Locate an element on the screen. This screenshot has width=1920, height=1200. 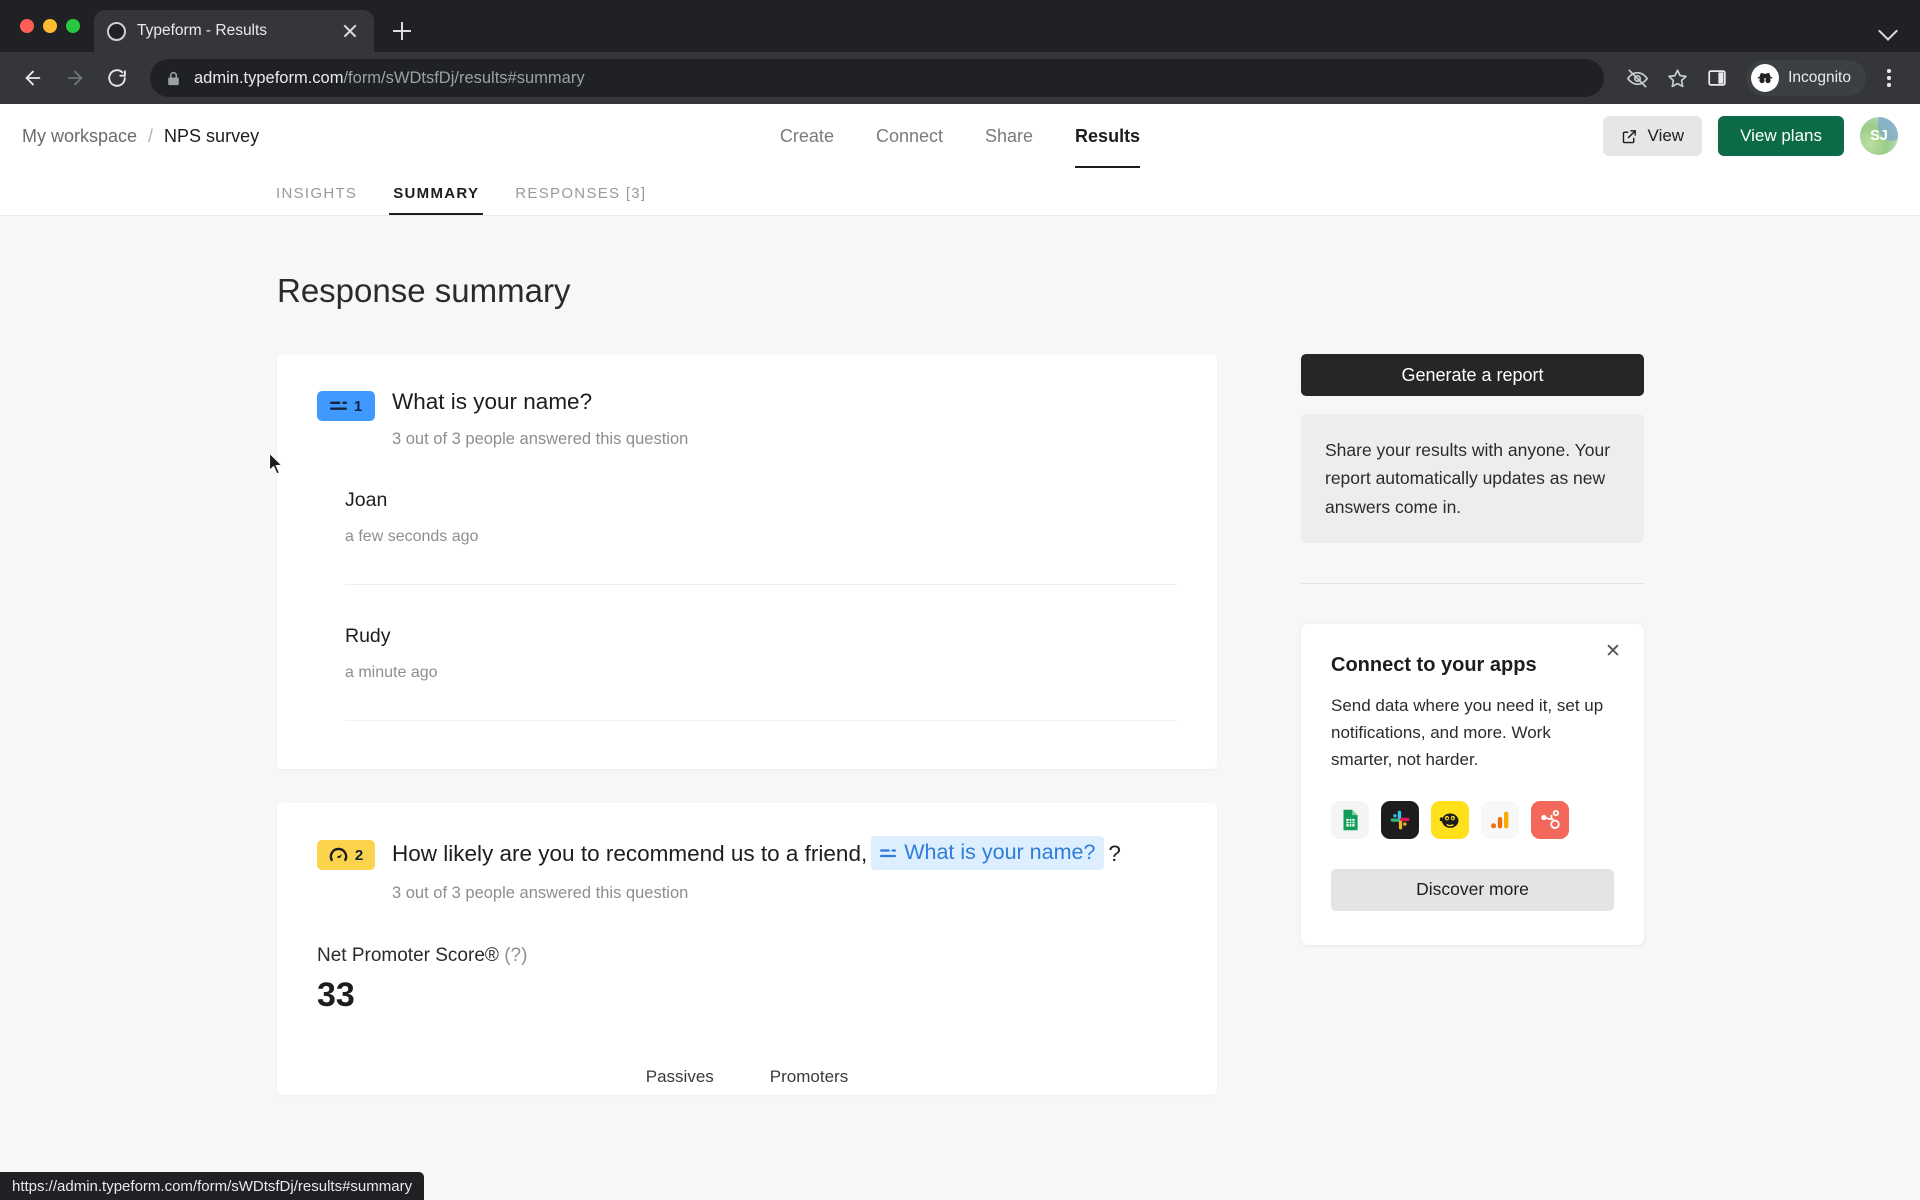
discover-more-button: Discover more is located at coordinates (1472, 889).